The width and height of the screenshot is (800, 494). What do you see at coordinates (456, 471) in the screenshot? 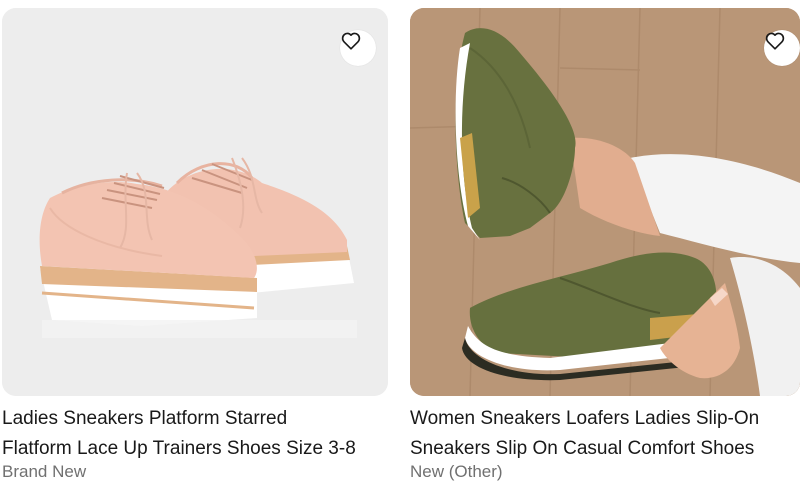
I see `condition-label: New (Other)` at bounding box center [456, 471].